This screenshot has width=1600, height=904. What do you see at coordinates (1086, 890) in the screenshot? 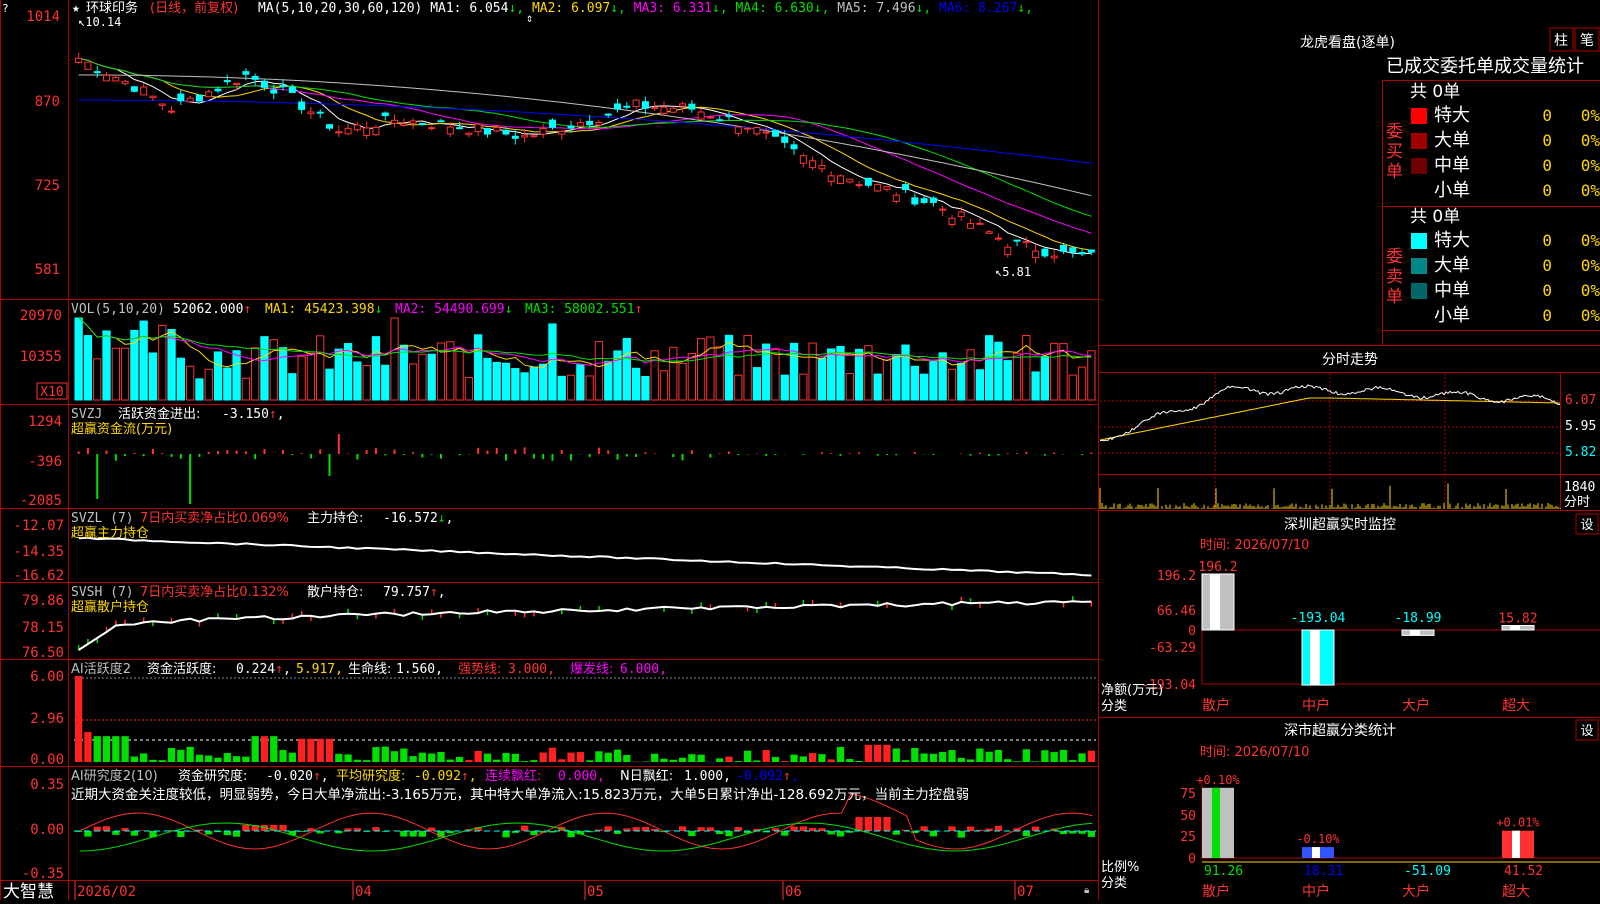
I see `lock-icon: 🔒︎` at bounding box center [1086, 890].